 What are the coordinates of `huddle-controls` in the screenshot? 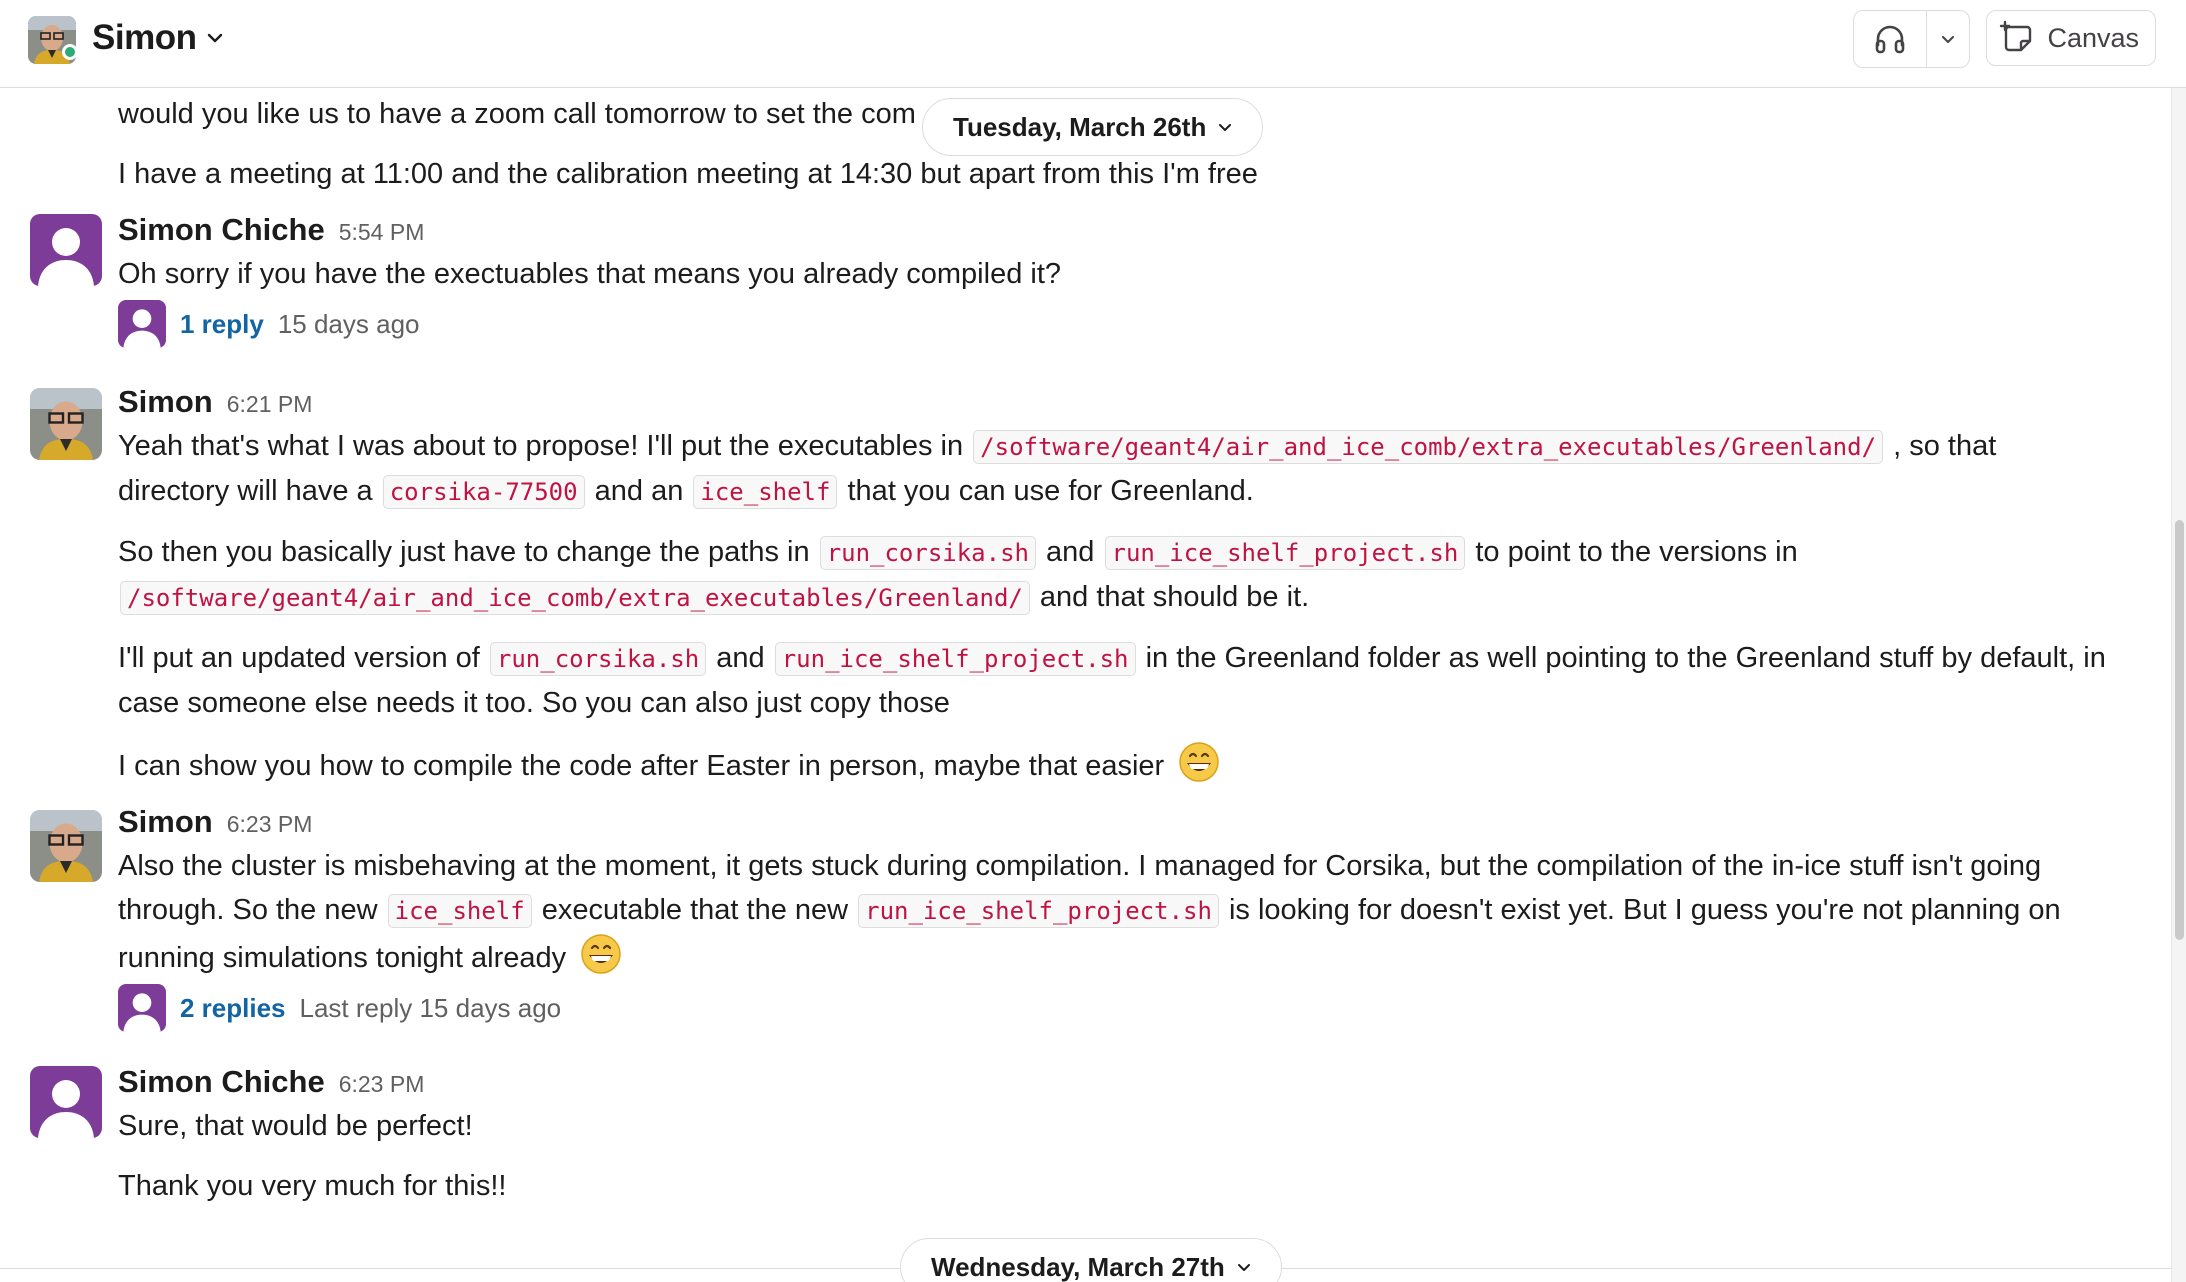 It's located at (1912, 39).